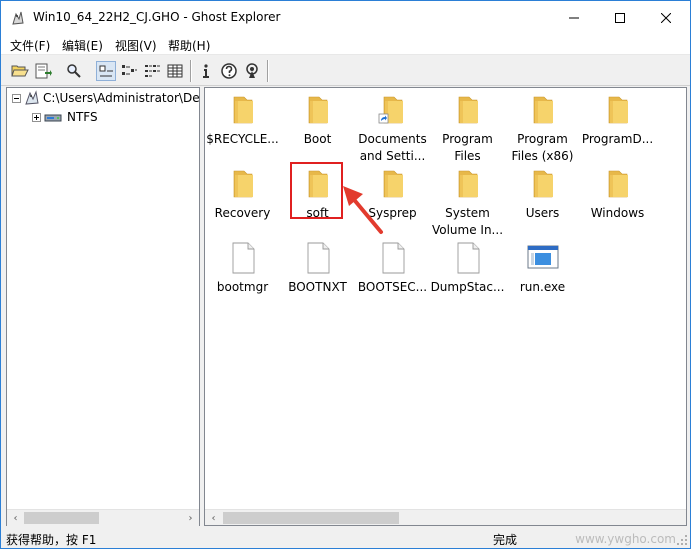 This screenshot has width=691, height=549. Describe the element at coordinates (505, 540) in the screenshot. I see `status-ready-text: 完成` at that location.